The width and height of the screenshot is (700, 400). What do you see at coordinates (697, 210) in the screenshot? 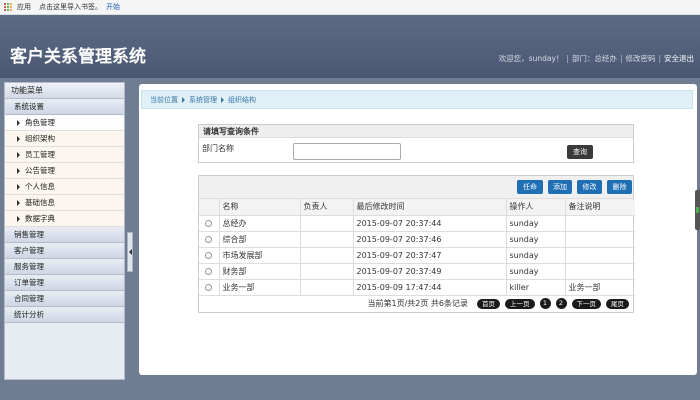
I see `scroll-edge-tab` at bounding box center [697, 210].